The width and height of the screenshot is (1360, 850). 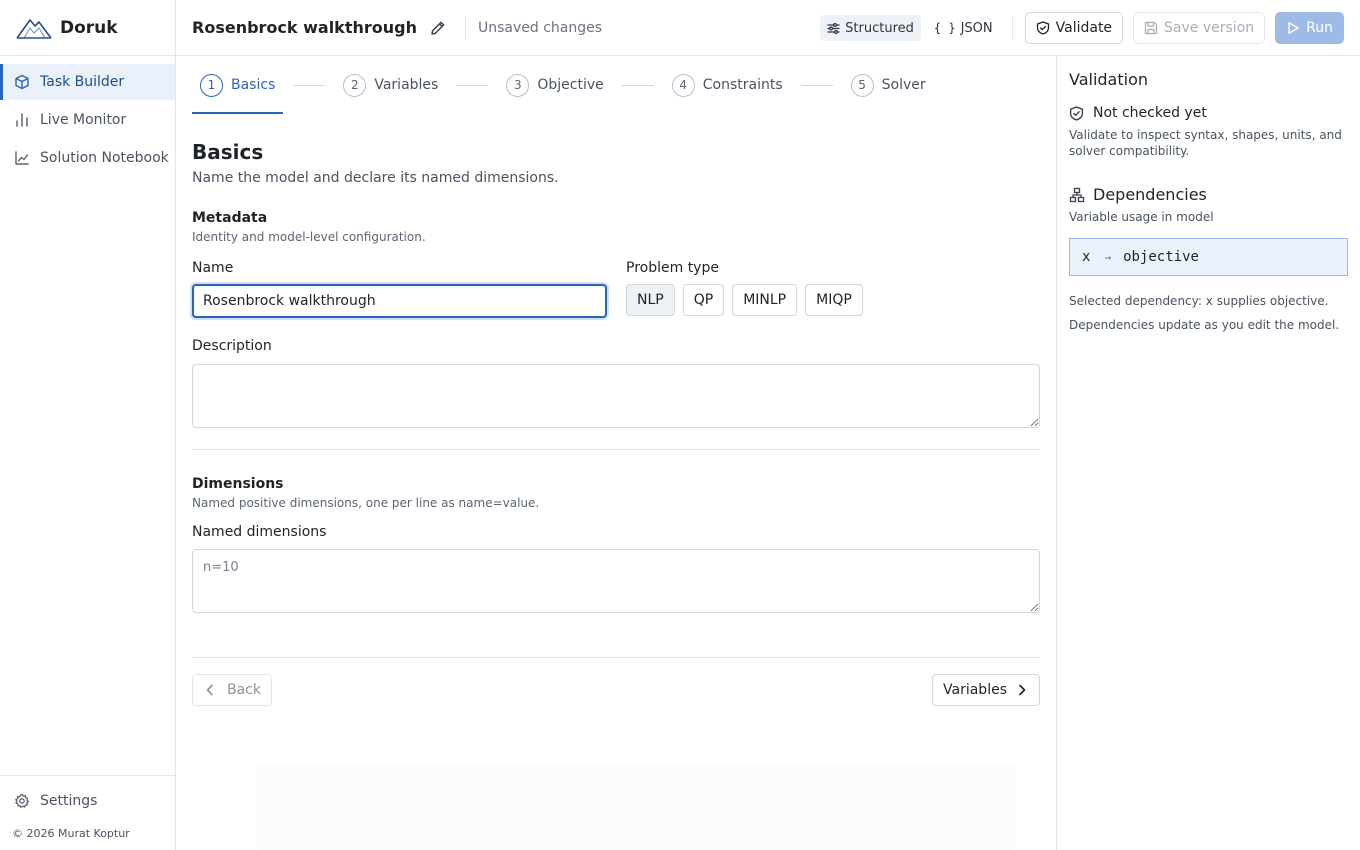 What do you see at coordinates (1150, 194) in the screenshot?
I see `dependencies-title: Dependencies` at bounding box center [1150, 194].